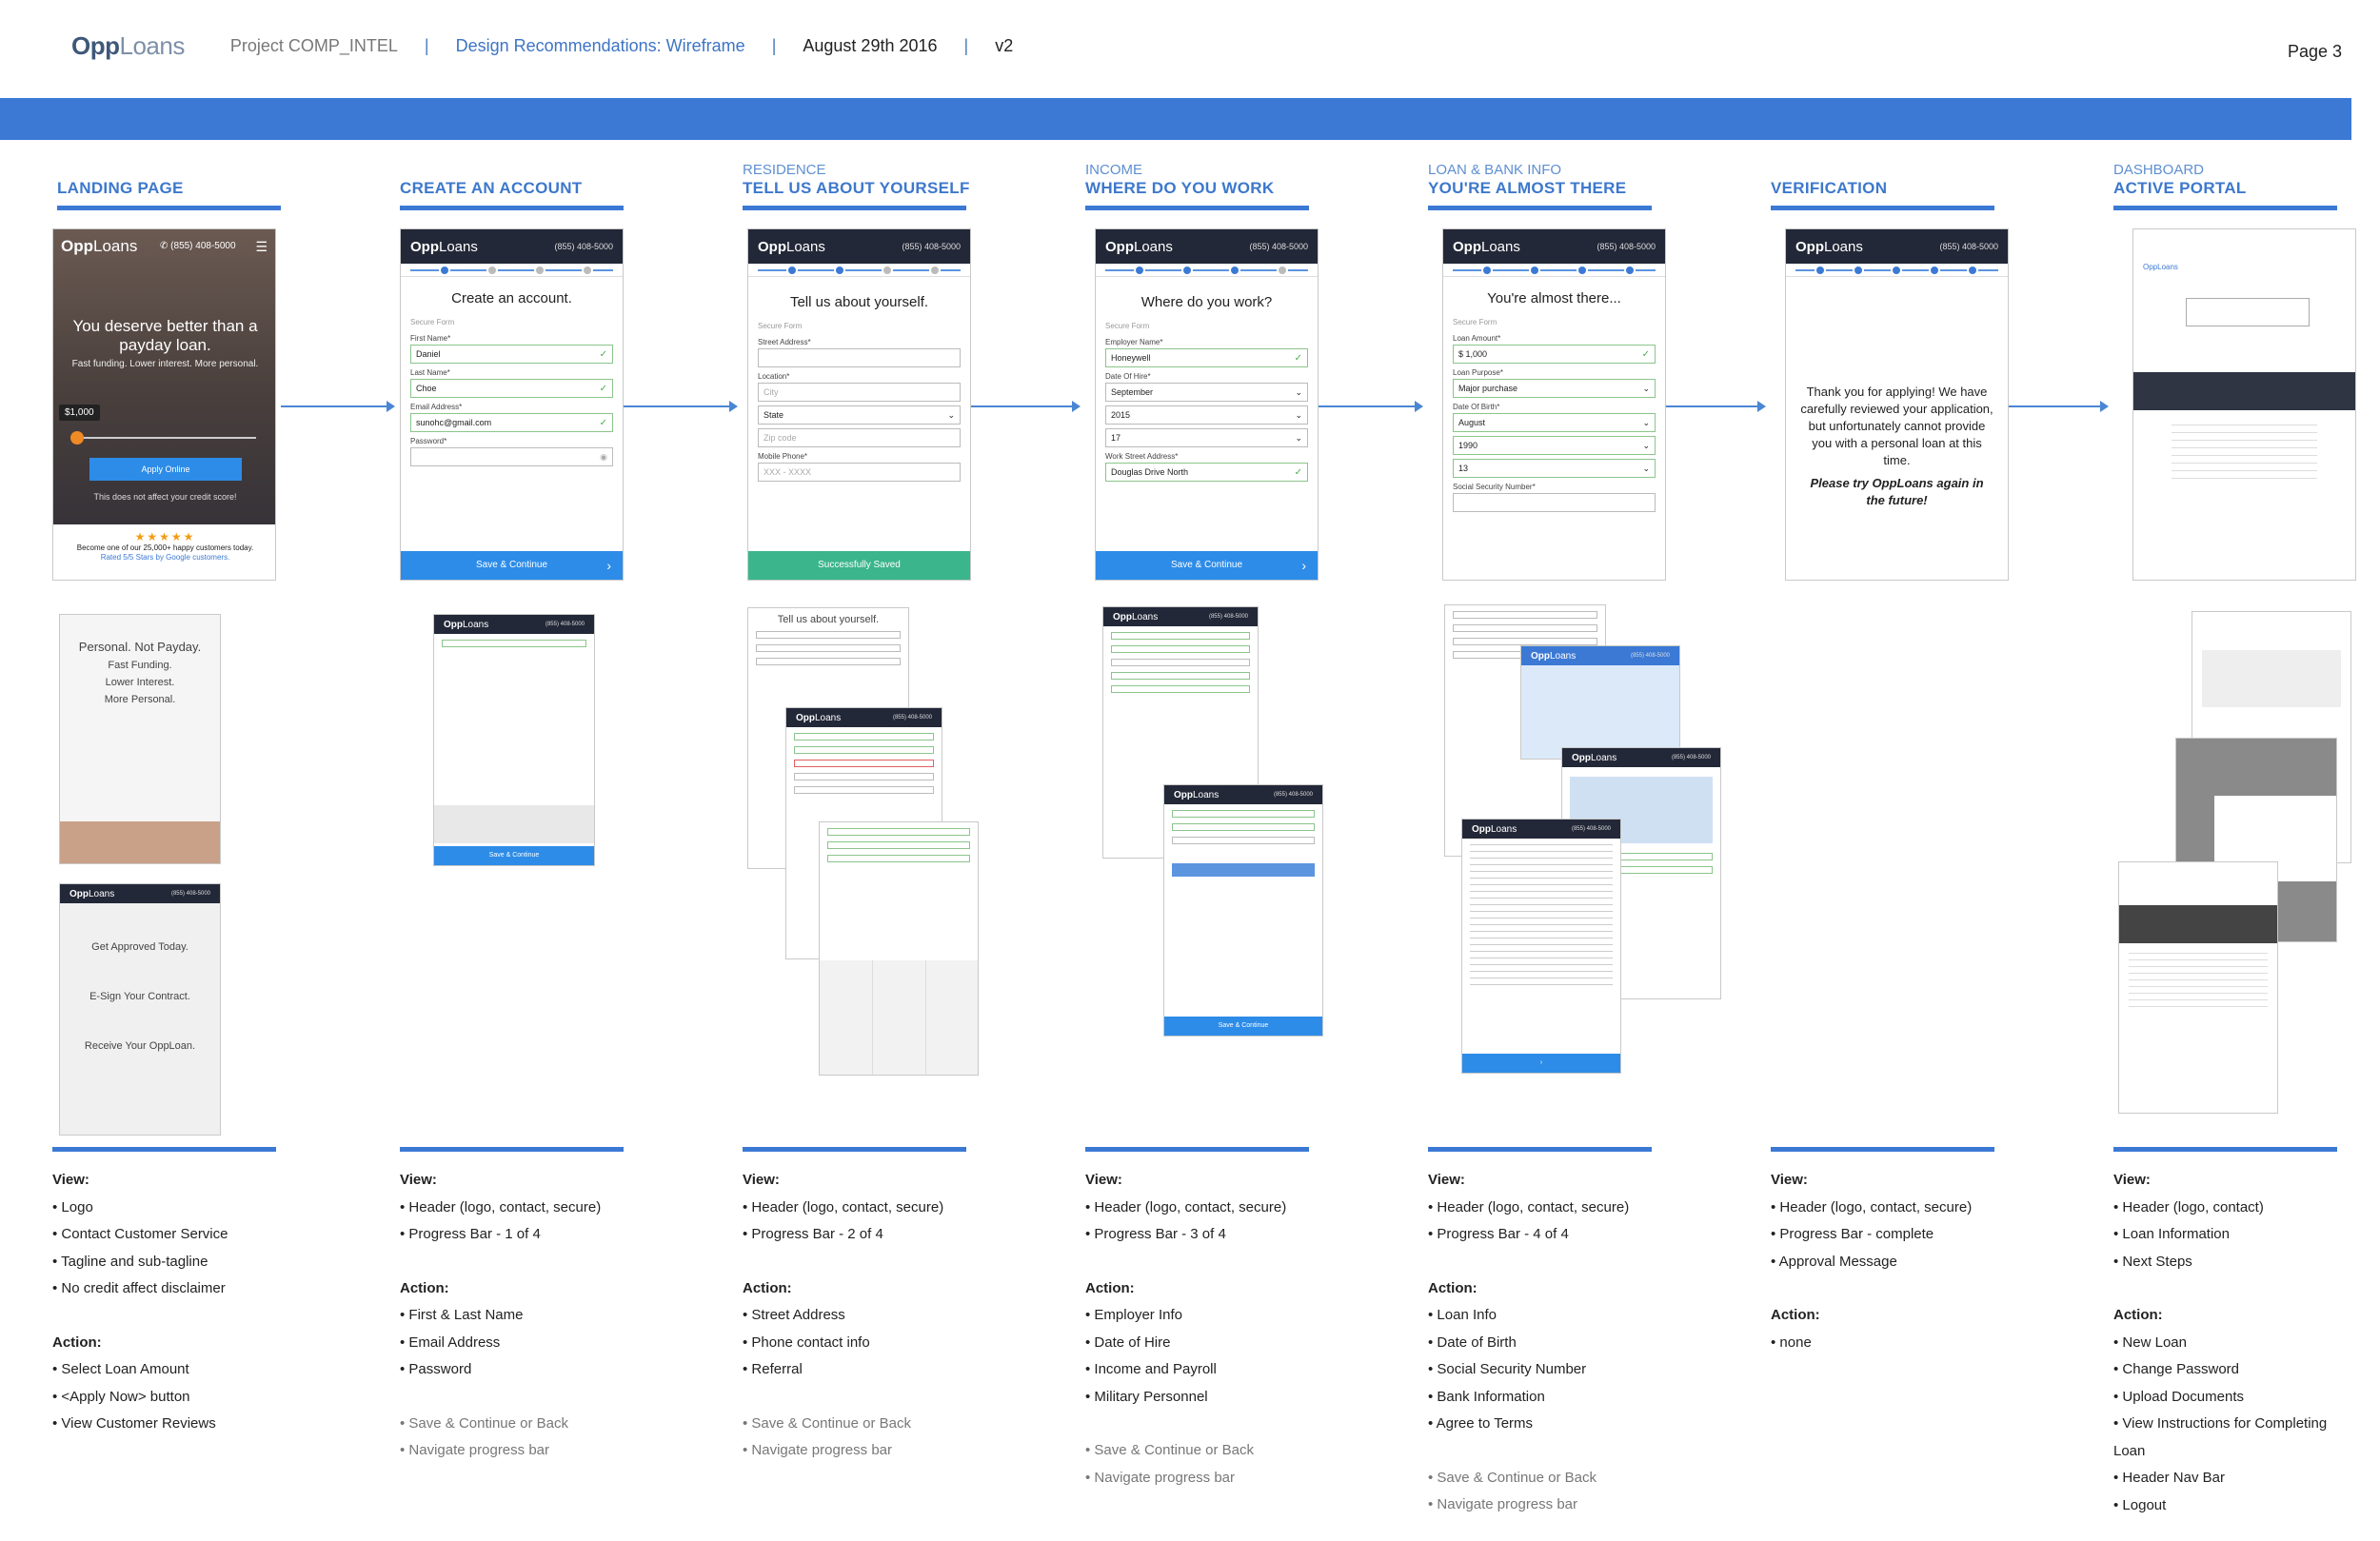  I want to click on street-address-field, so click(859, 357).